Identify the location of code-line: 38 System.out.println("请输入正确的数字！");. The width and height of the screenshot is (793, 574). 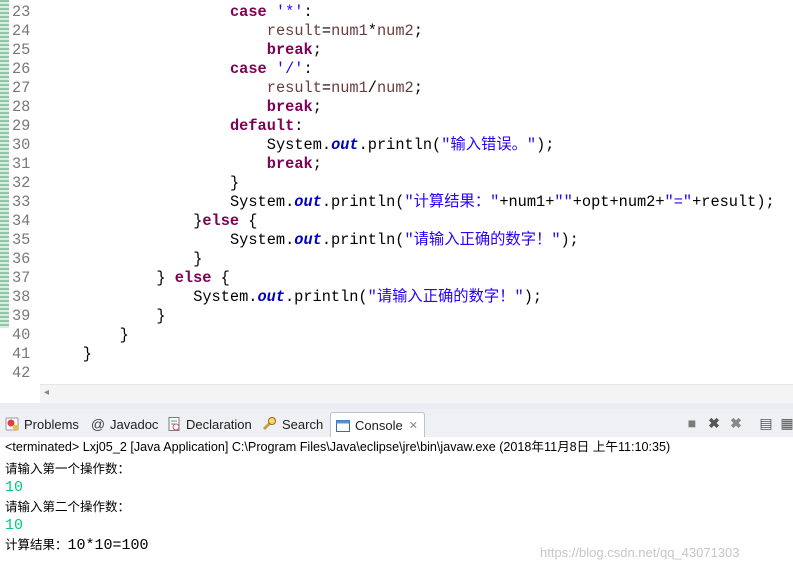
(396, 297).